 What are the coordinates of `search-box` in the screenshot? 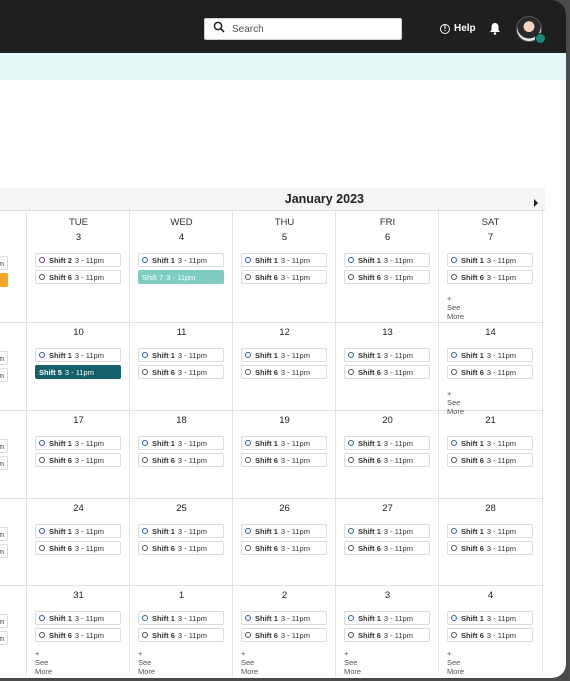 It's located at (303, 29).